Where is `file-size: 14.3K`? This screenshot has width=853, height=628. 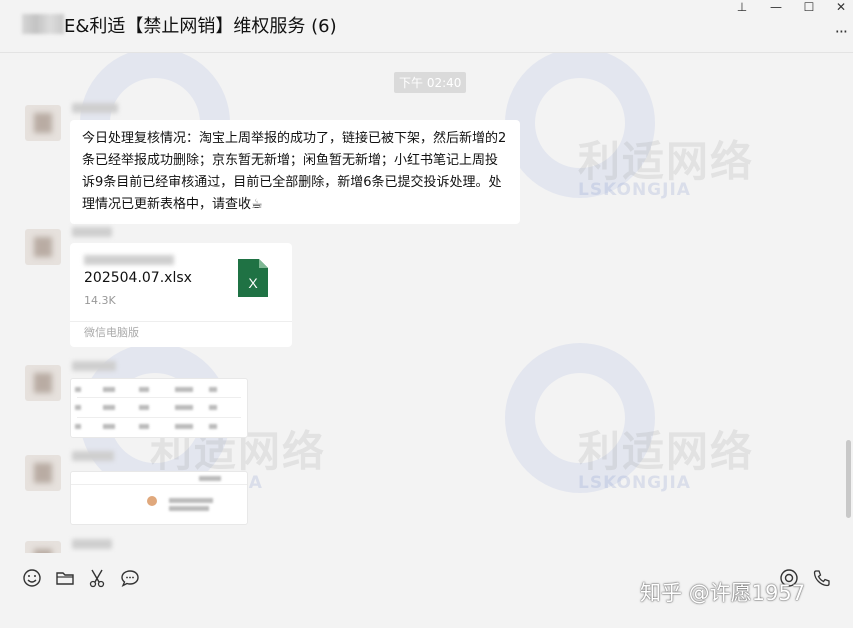 file-size: 14.3K is located at coordinates (100, 300).